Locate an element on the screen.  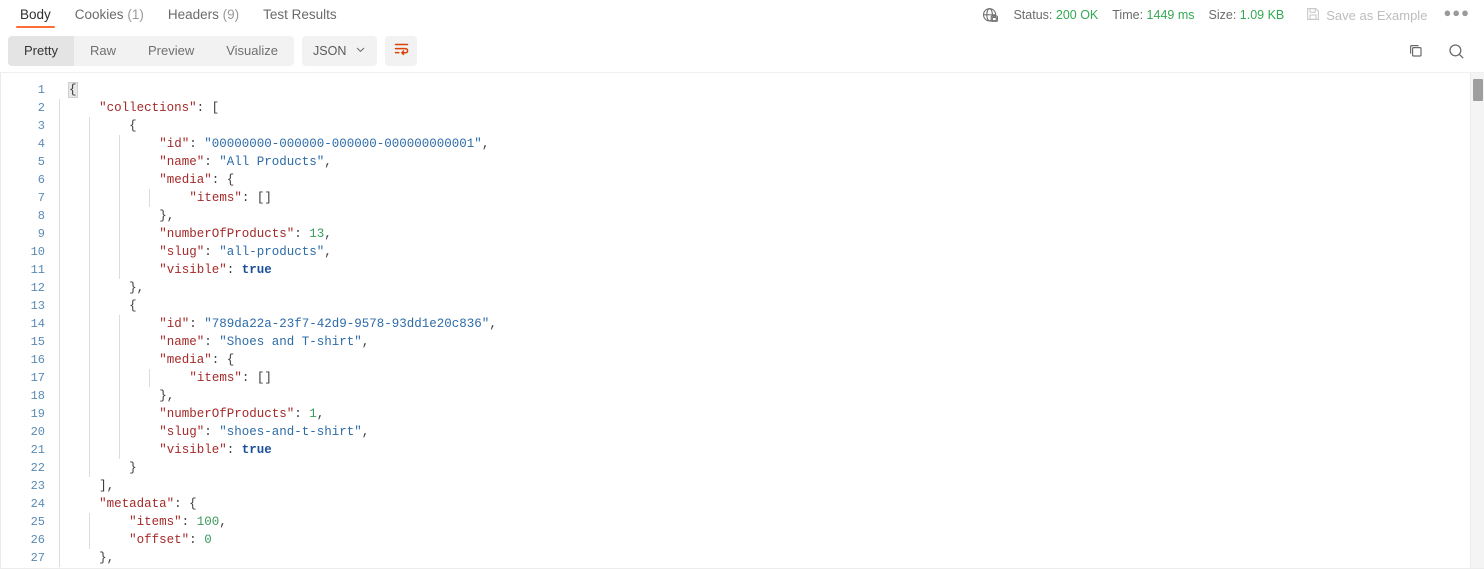
save-as-example-button: Save as Example is located at coordinates (1366, 15).